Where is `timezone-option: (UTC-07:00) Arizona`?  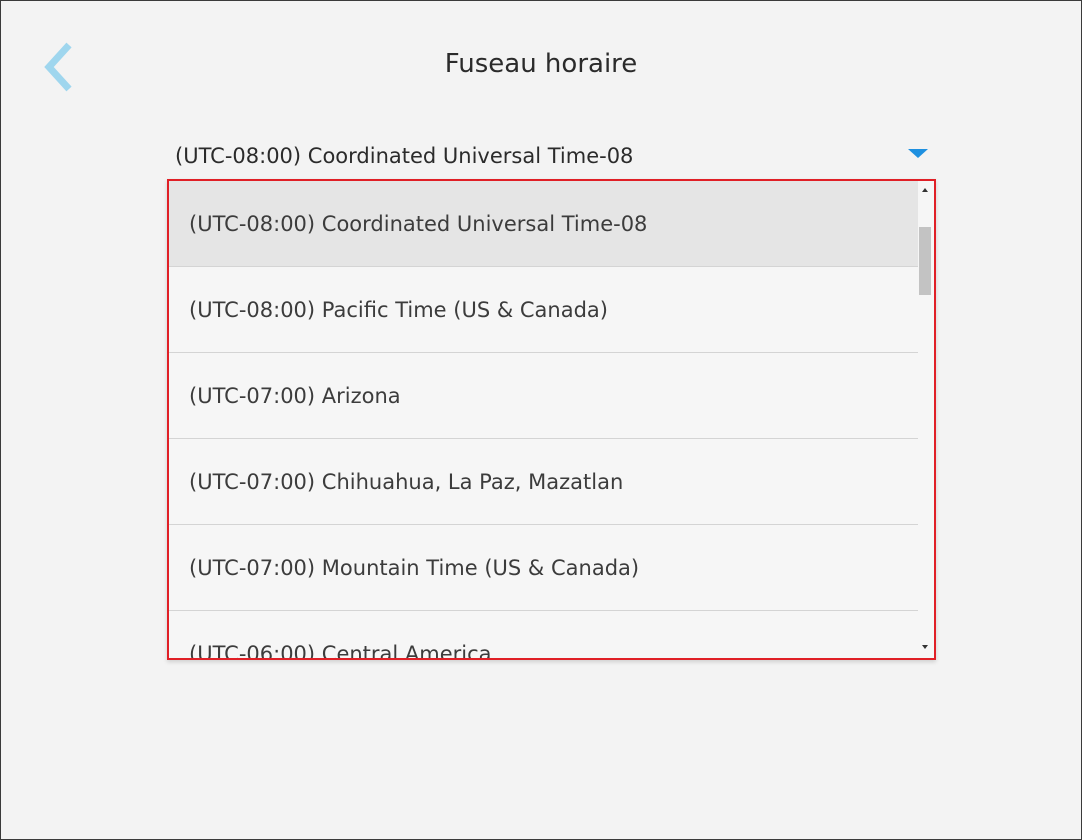
timezone-option: (UTC-07:00) Arizona is located at coordinates (543, 396).